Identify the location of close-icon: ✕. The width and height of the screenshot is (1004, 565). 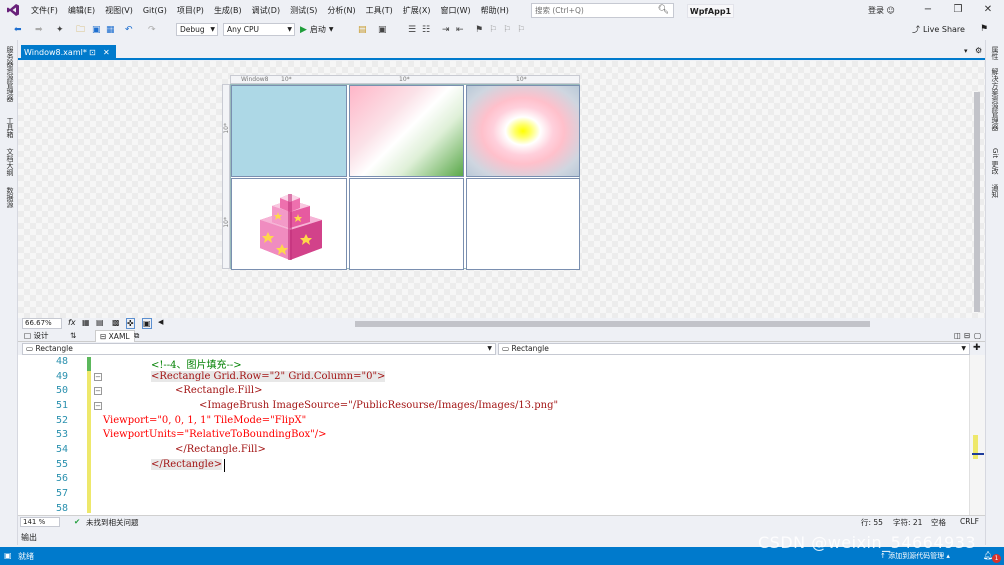
(988, 10).